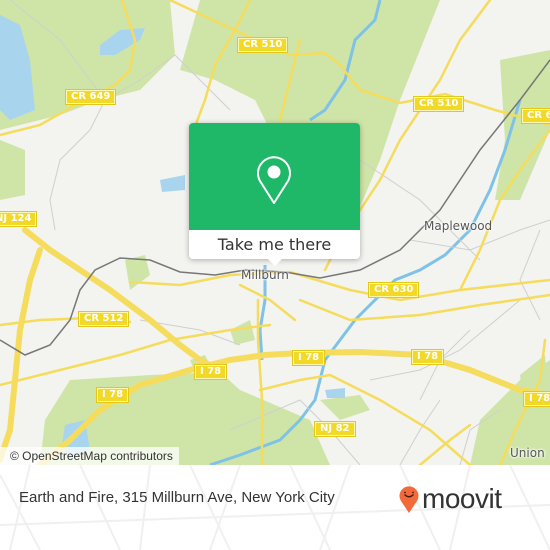  I want to click on road-shield-cr630: CR 630, so click(394, 290).